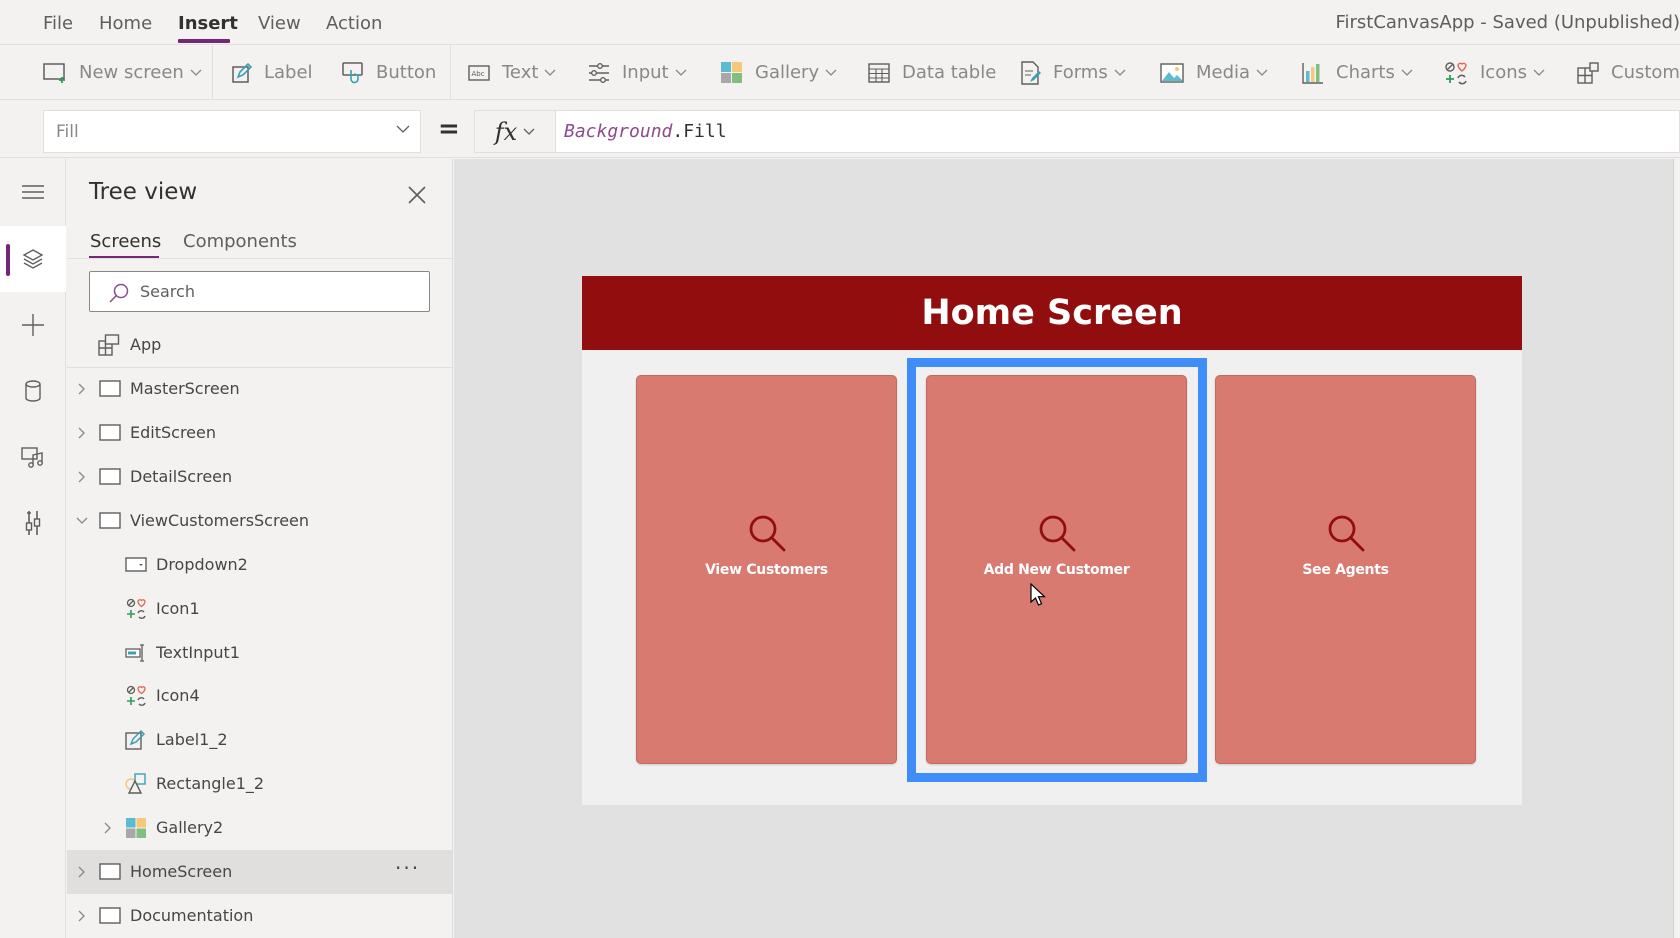 The image size is (1680, 938). I want to click on card-label: See Agents, so click(1345, 570).